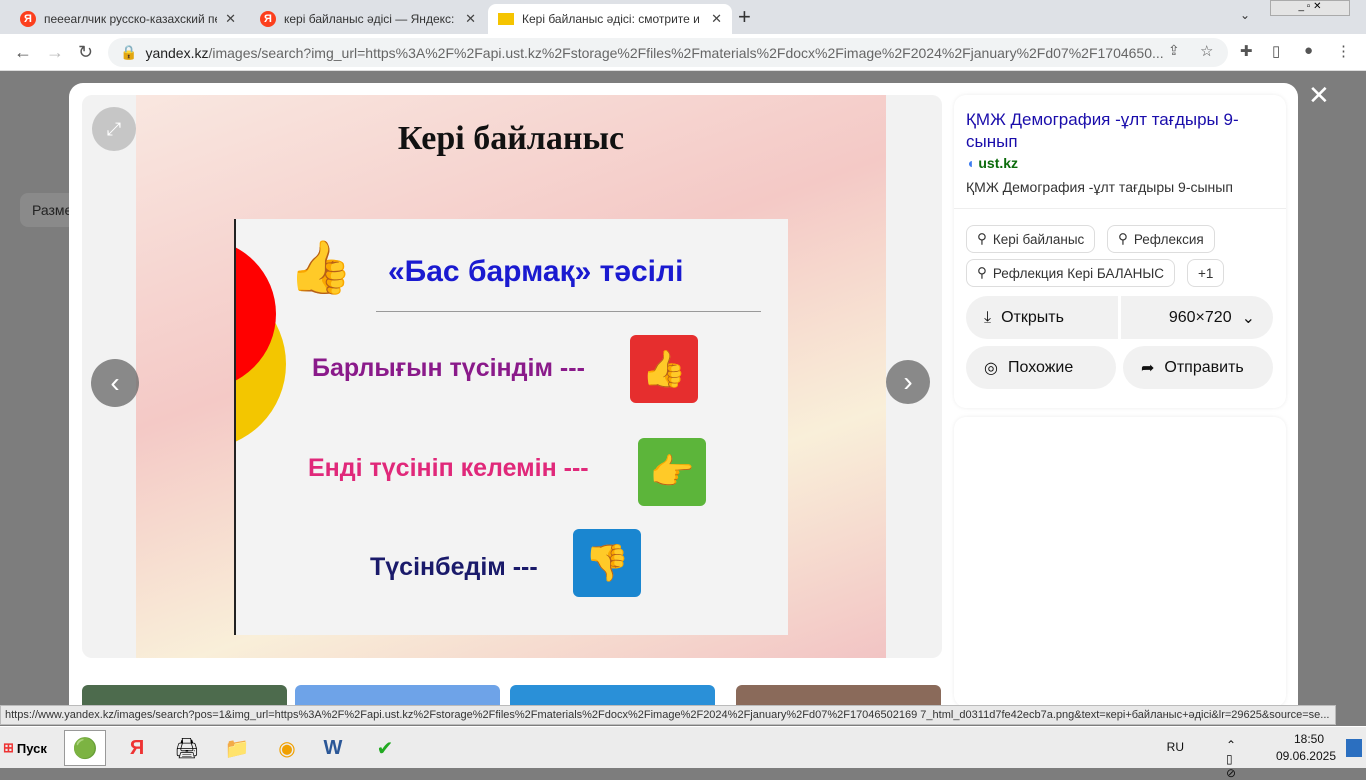 The image size is (1366, 780). What do you see at coordinates (1174, 50) in the screenshot?
I see `share-icon: ⇪` at bounding box center [1174, 50].